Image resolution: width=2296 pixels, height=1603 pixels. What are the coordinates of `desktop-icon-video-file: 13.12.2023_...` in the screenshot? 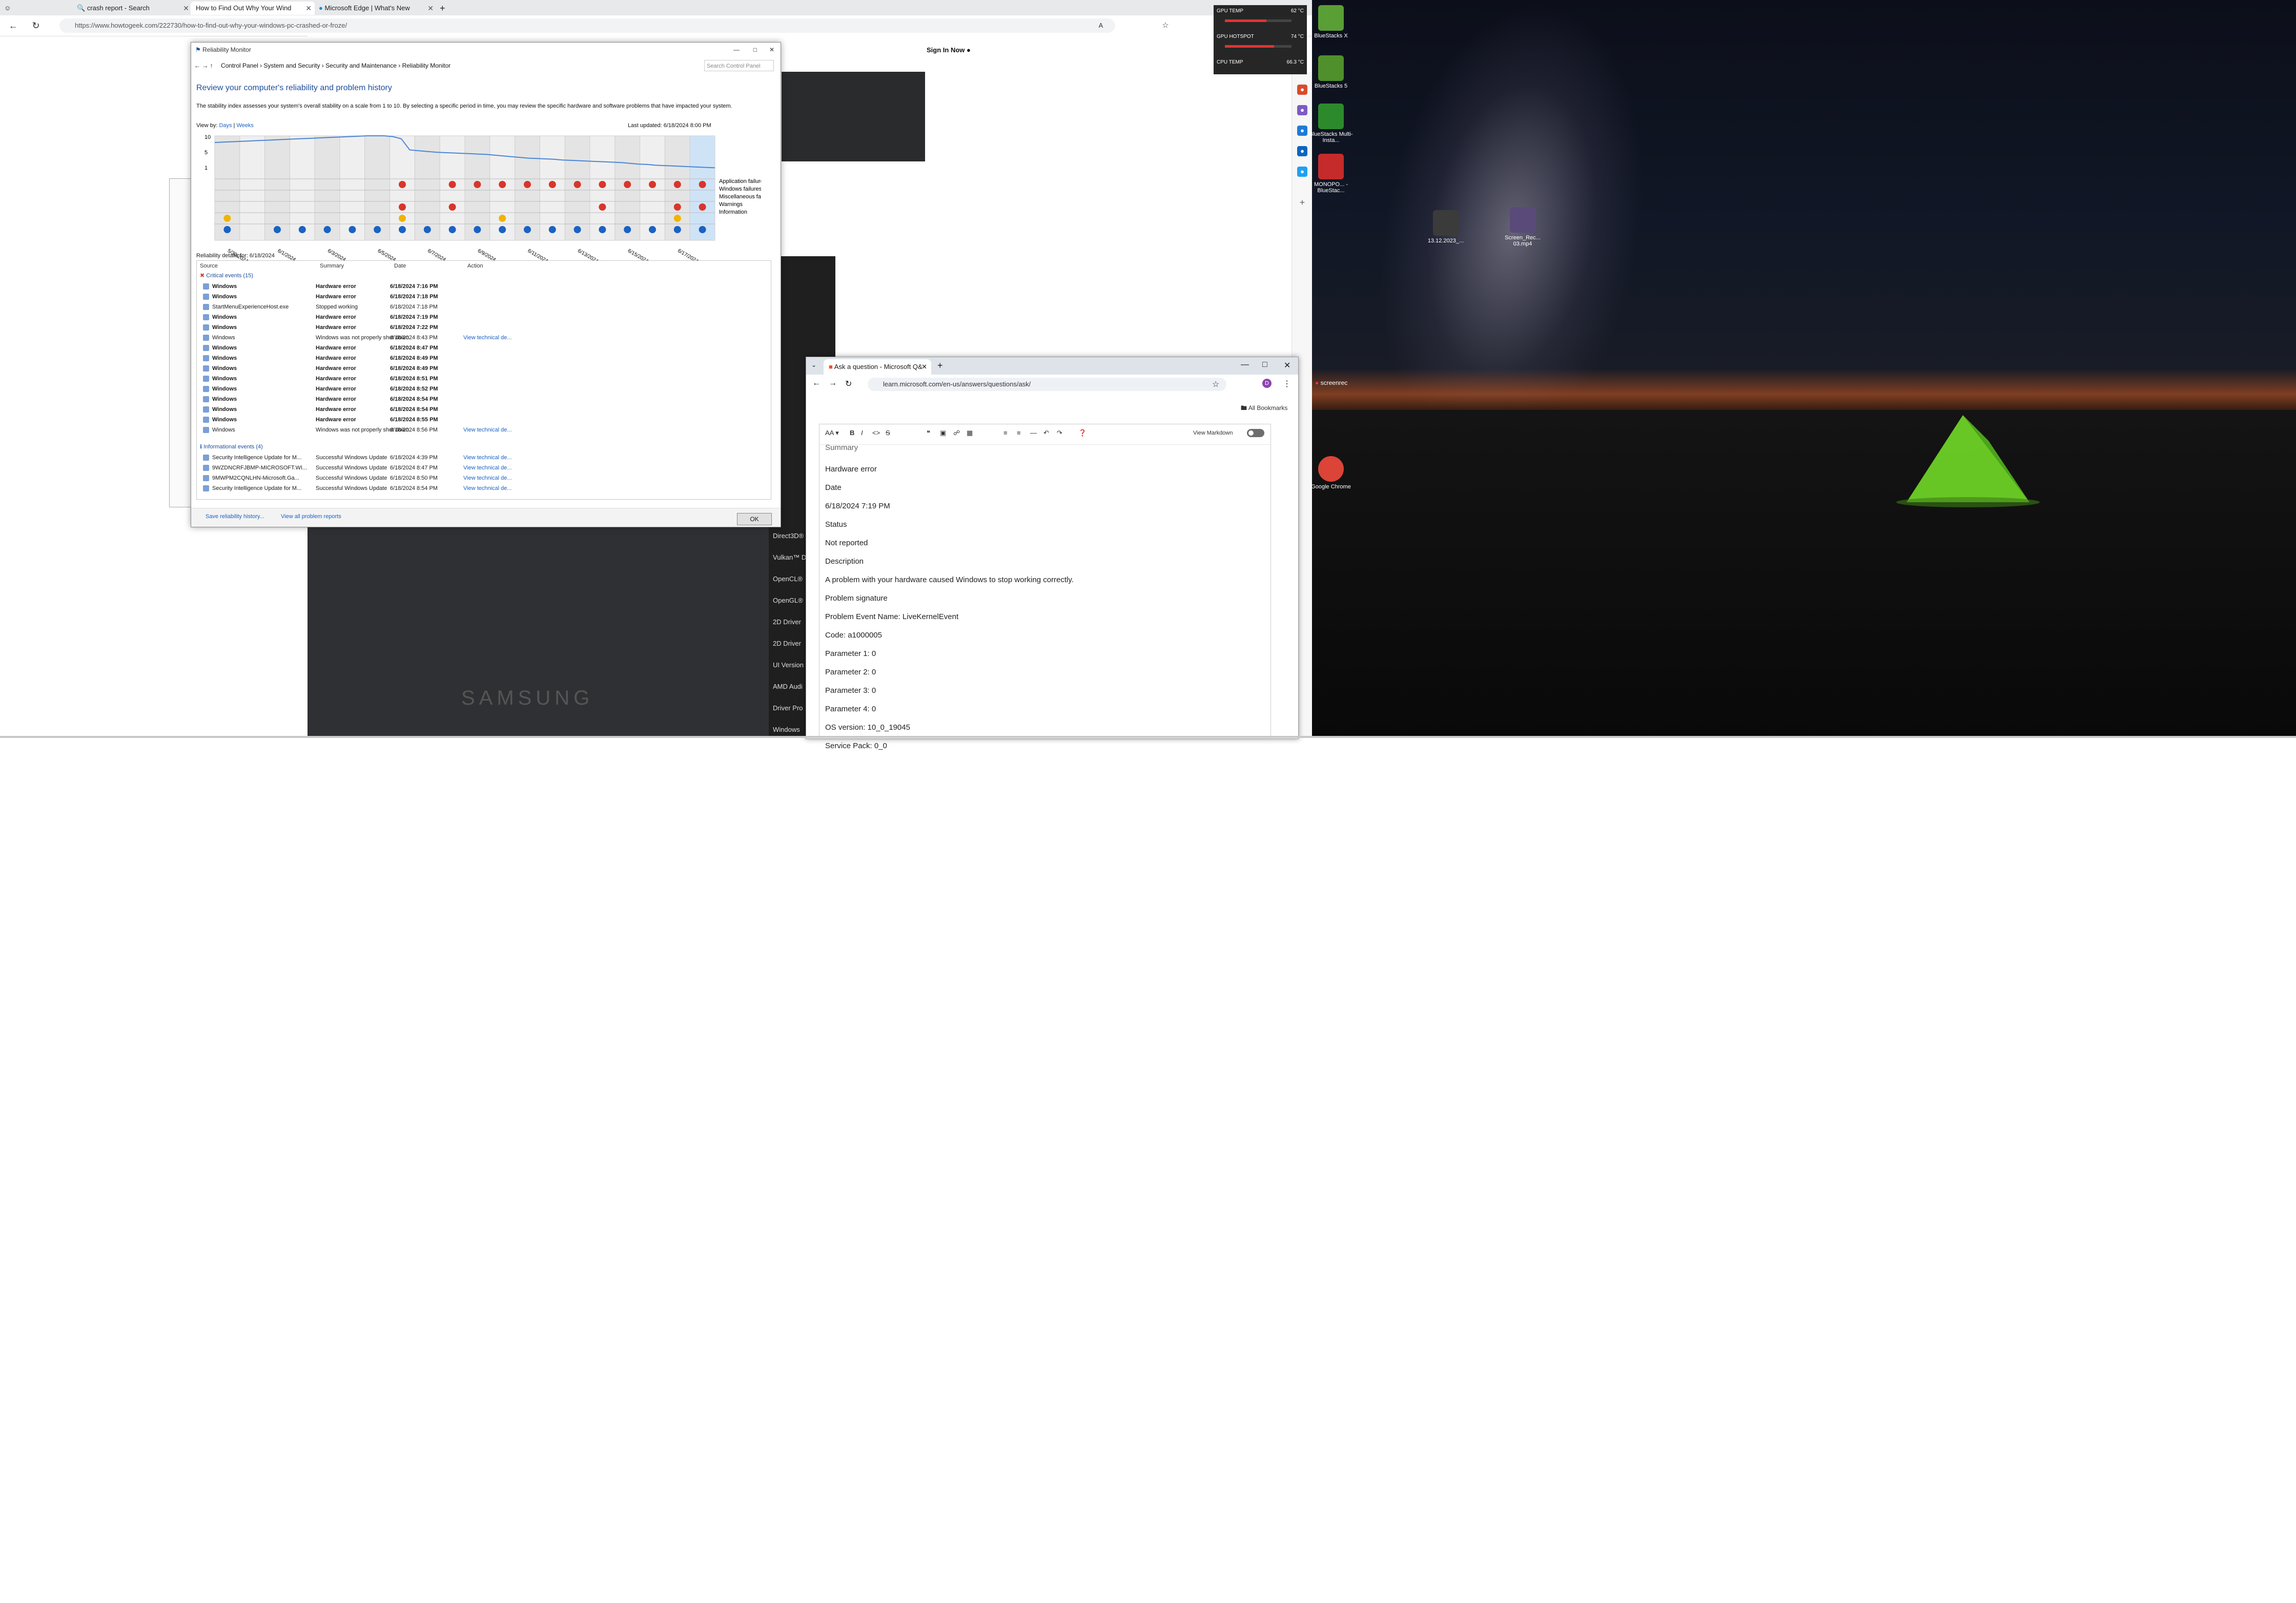 It's located at (1446, 227).